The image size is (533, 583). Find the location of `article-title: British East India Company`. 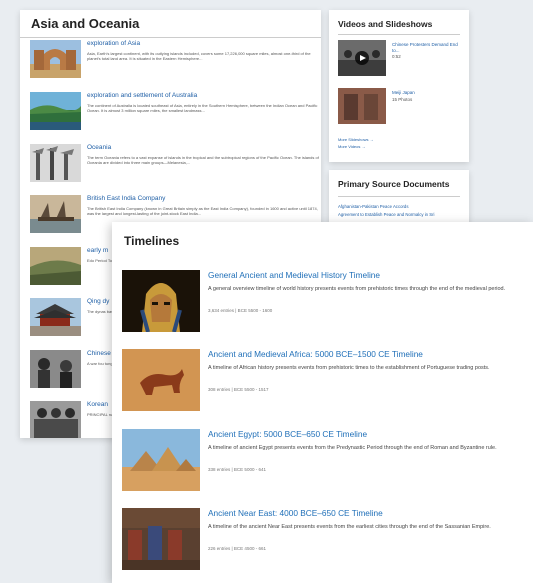

article-title: British East India Company is located at coordinates (126, 198).